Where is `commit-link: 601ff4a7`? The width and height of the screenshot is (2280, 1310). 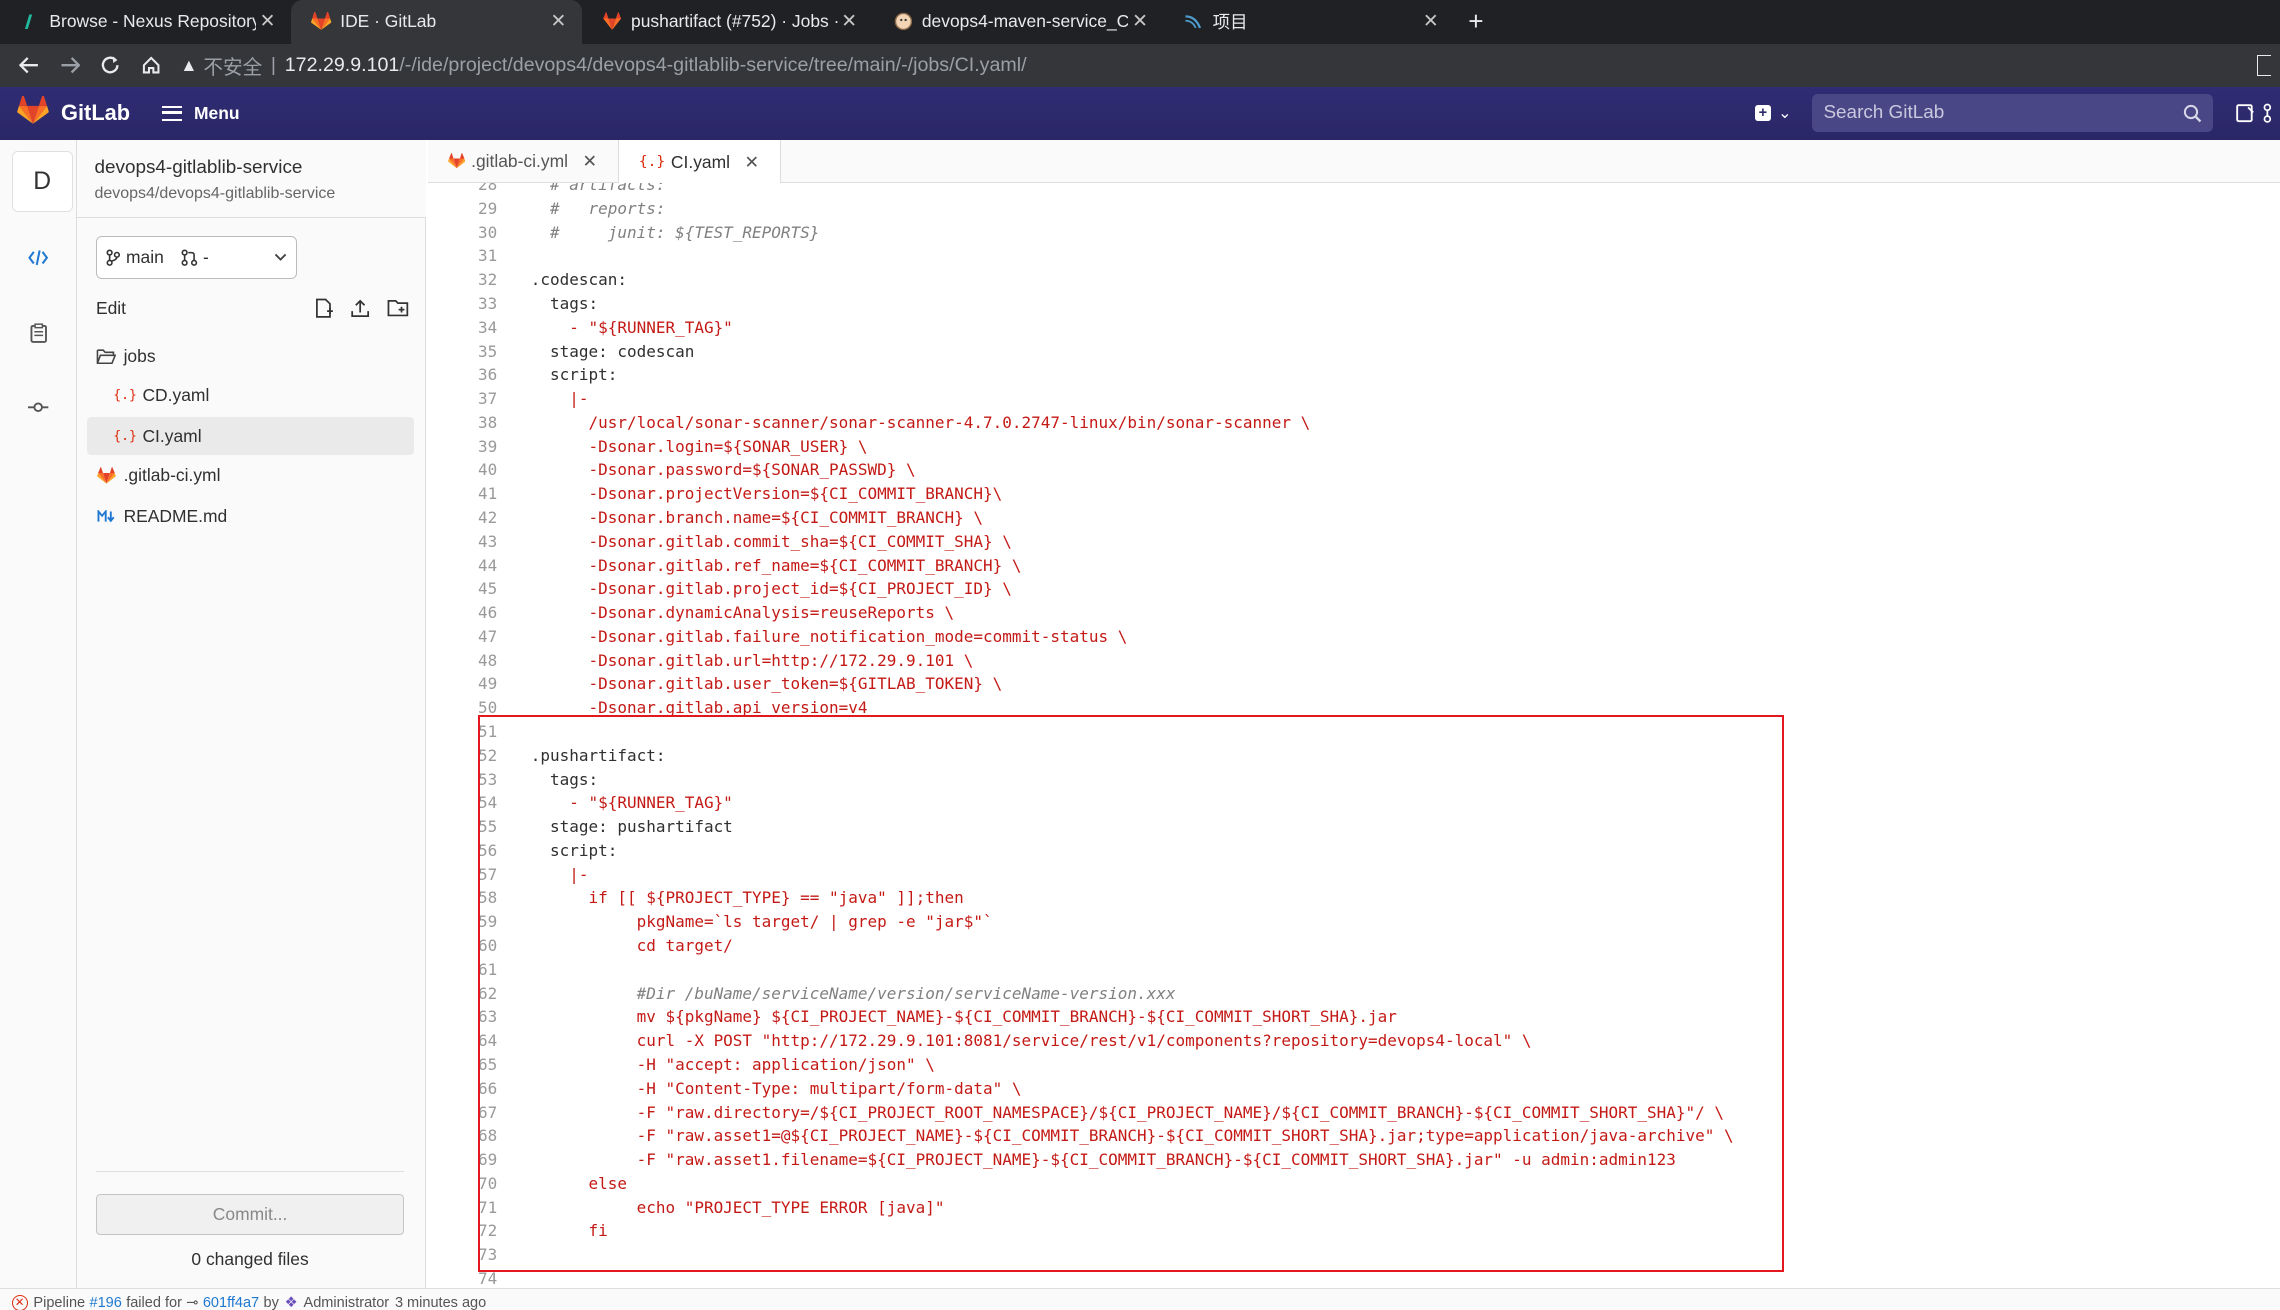 commit-link: 601ff4a7 is located at coordinates (231, 1302).